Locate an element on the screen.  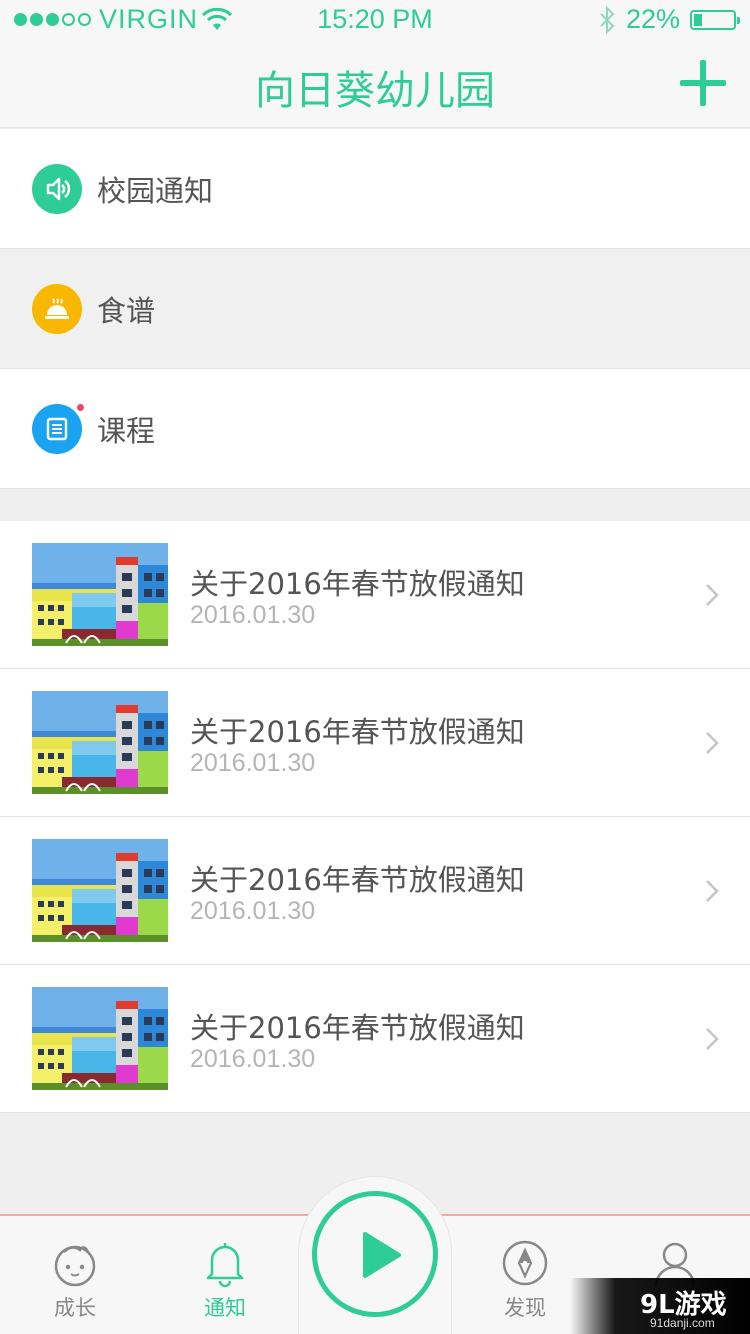
menu-item-campus-notice: 校园通知 is located at coordinates (375, 189).